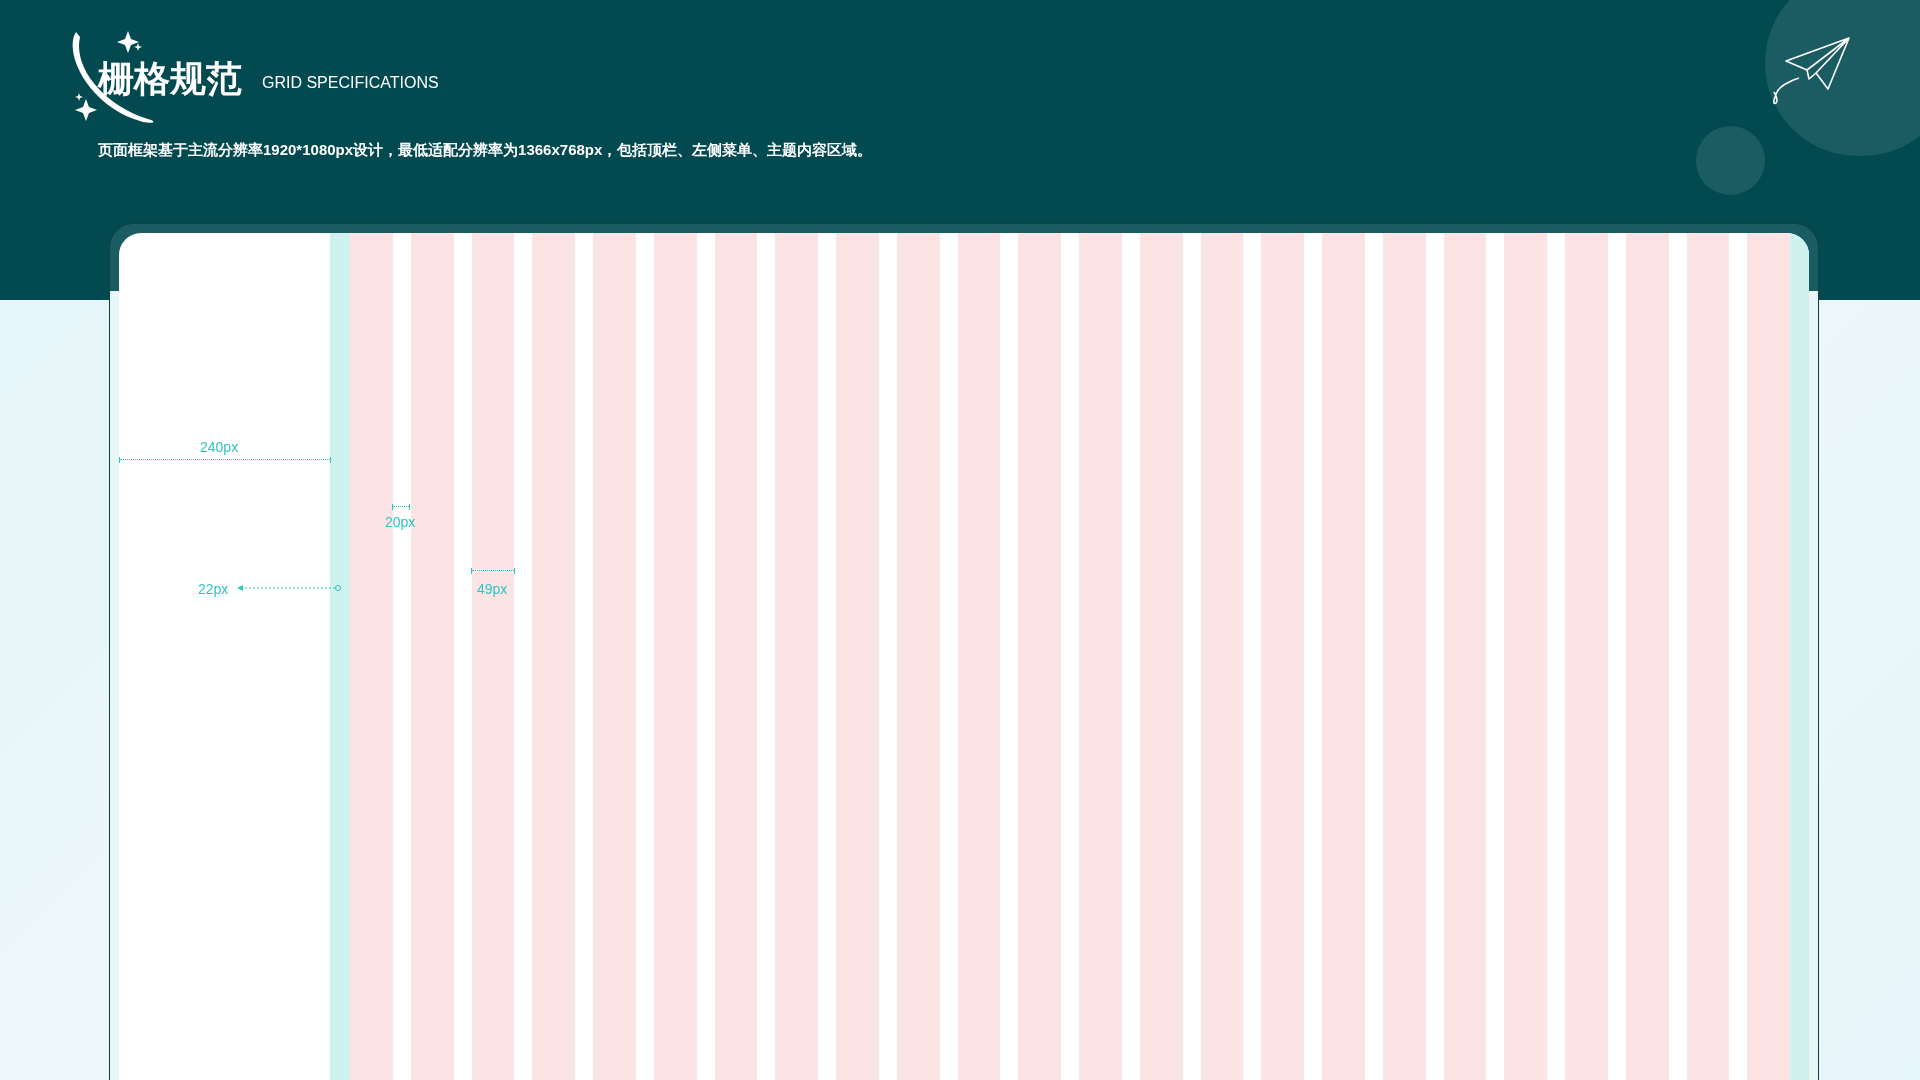  What do you see at coordinates (492, 589) in the screenshot?
I see `dimension-label: 49px` at bounding box center [492, 589].